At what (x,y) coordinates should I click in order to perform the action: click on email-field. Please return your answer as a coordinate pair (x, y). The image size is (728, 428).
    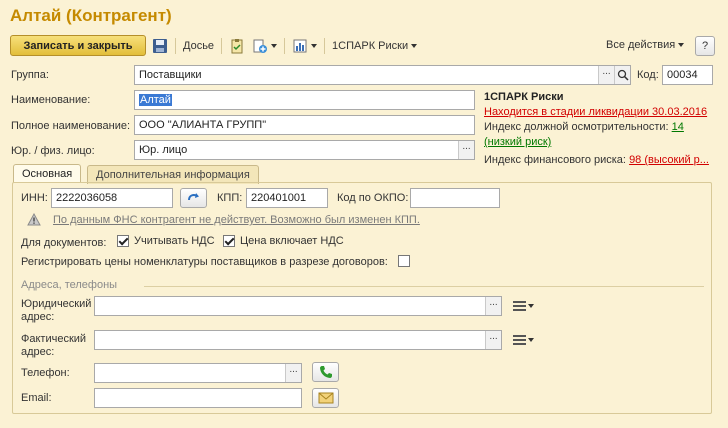
    Looking at the image, I should click on (198, 398).